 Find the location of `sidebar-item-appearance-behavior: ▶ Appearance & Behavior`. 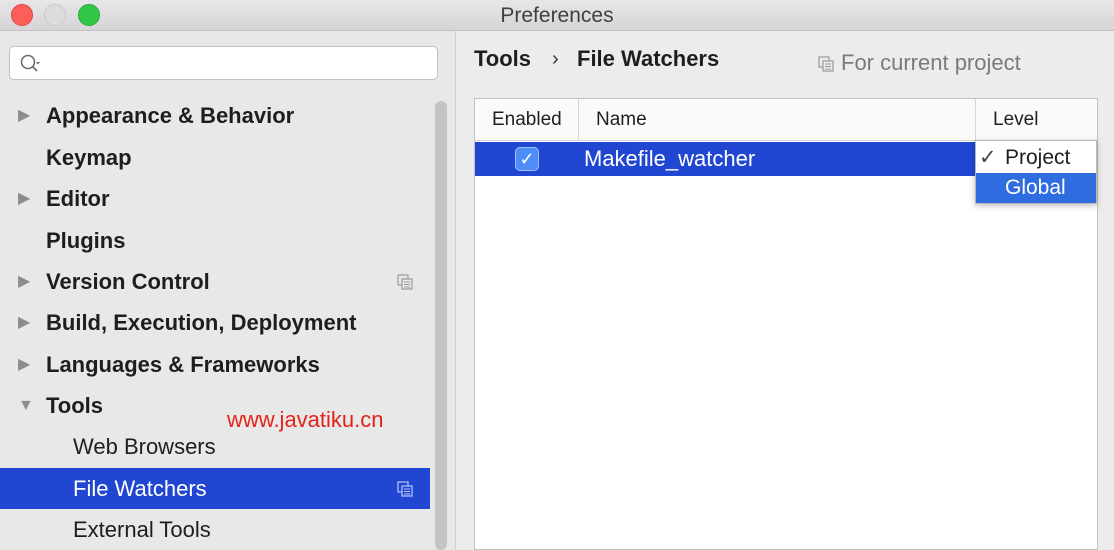

sidebar-item-appearance-behavior: ▶ Appearance & Behavior is located at coordinates (215, 115).